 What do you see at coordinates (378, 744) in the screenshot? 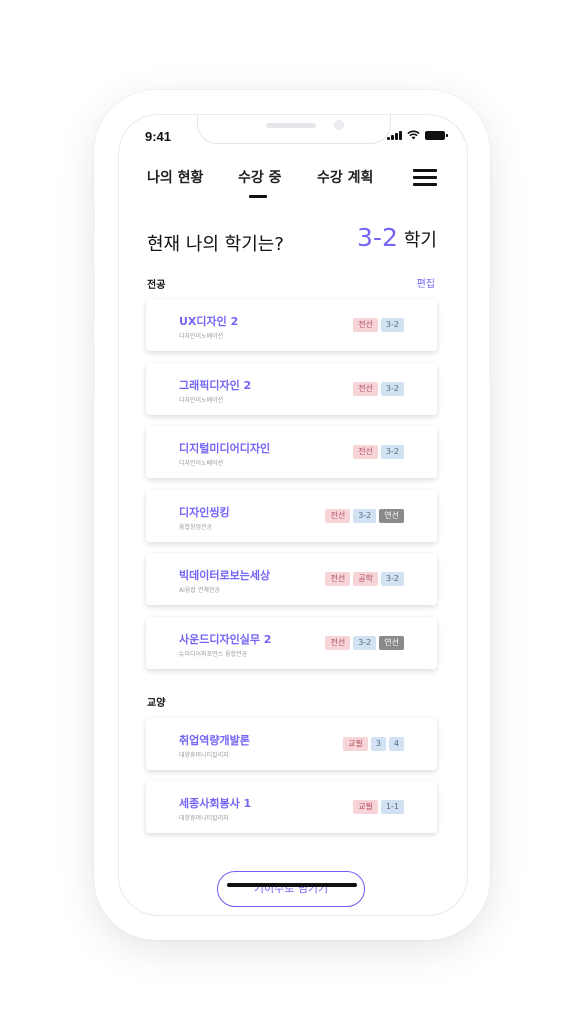
I see `course-badge: 3` at bounding box center [378, 744].